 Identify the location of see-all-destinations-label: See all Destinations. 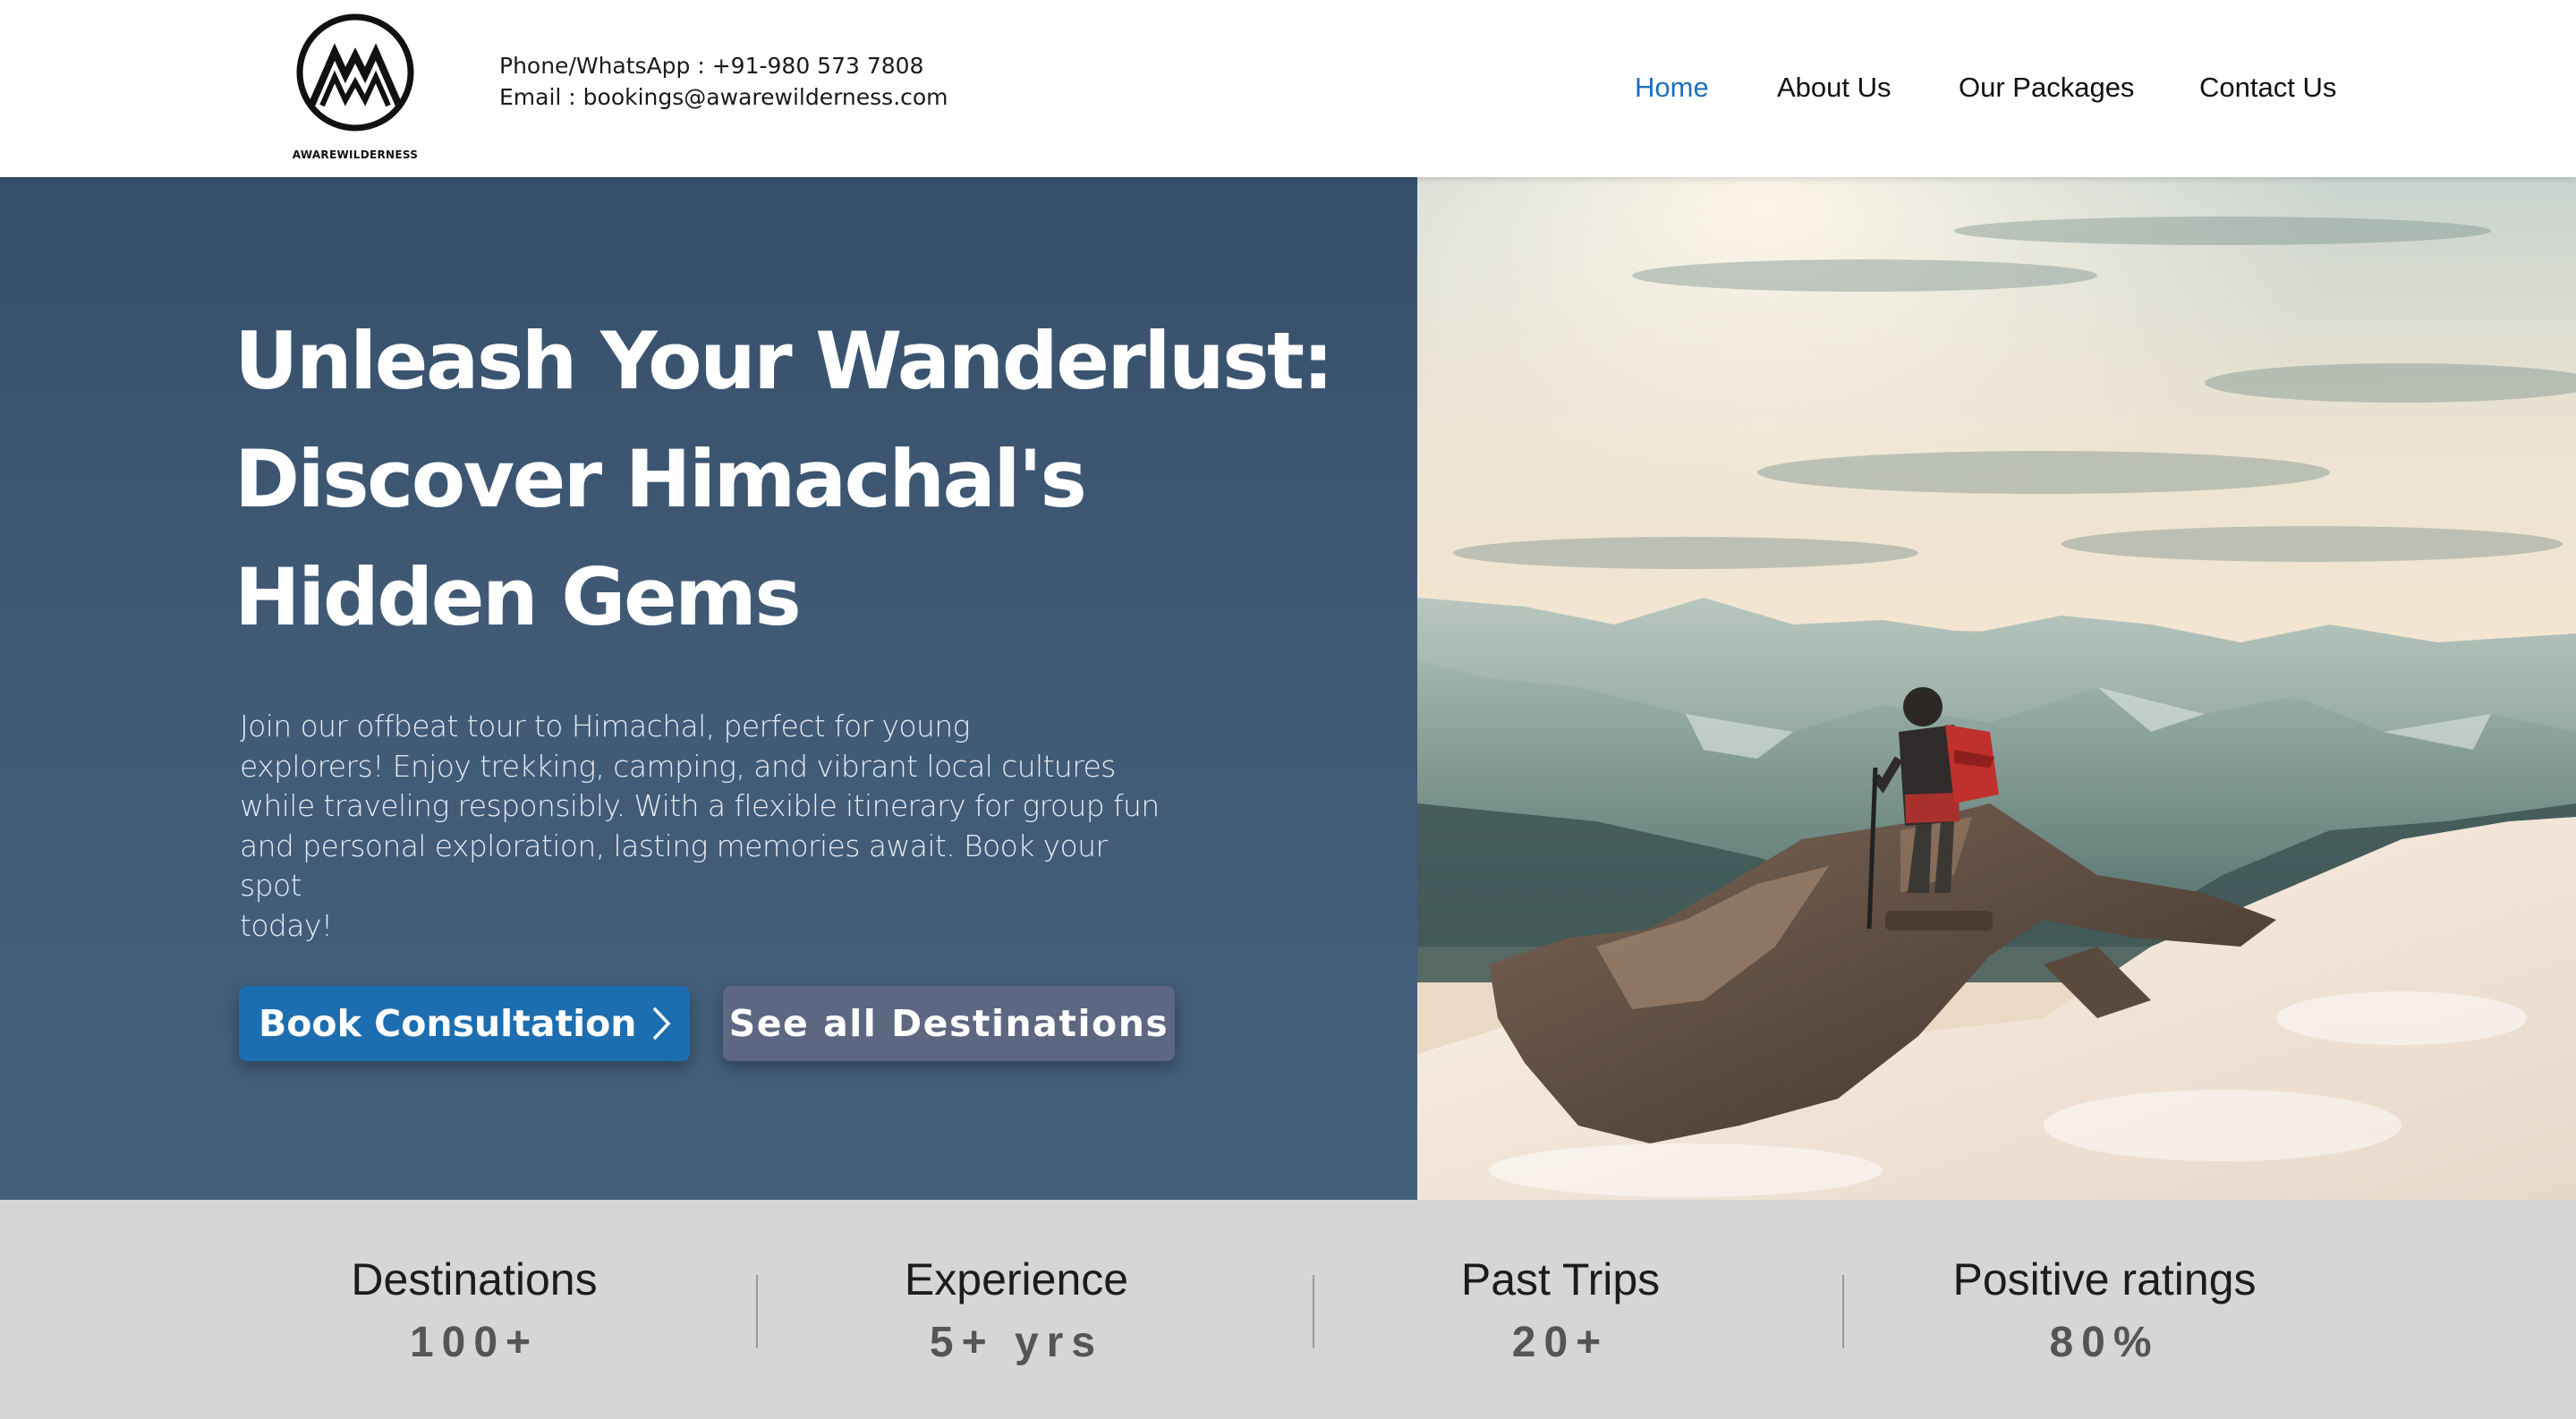
(948, 1024).